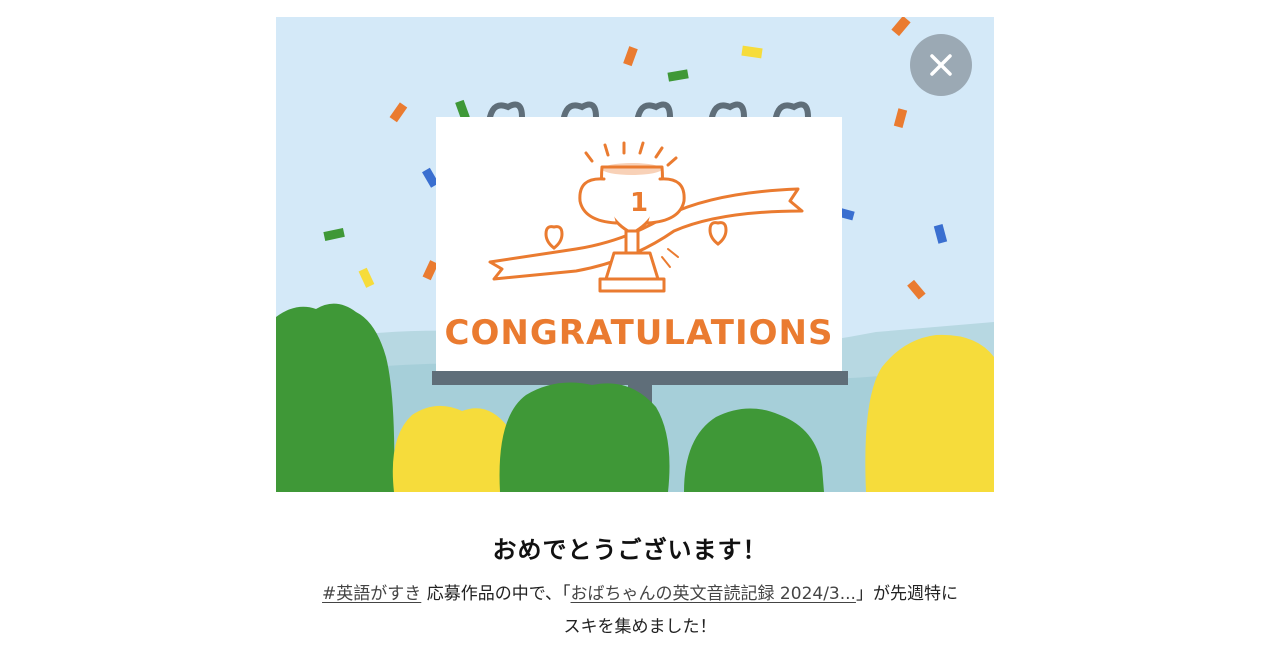  What do you see at coordinates (639, 333) in the screenshot?
I see `congratulations-text: CONGRATULATIONS` at bounding box center [639, 333].